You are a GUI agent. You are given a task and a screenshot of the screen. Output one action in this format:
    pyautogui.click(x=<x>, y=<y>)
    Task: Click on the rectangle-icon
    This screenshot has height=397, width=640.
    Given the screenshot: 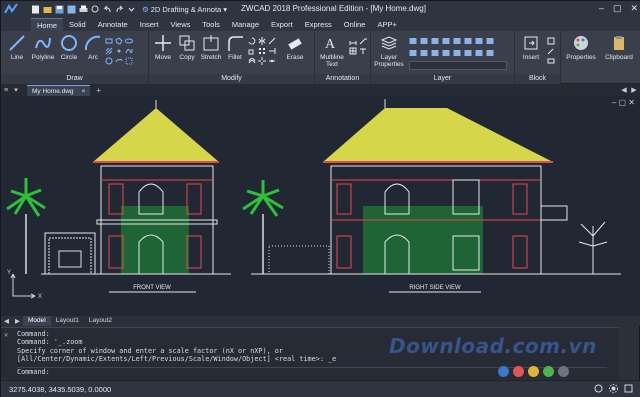 What is the action you would take?
    pyautogui.click(x=109, y=41)
    